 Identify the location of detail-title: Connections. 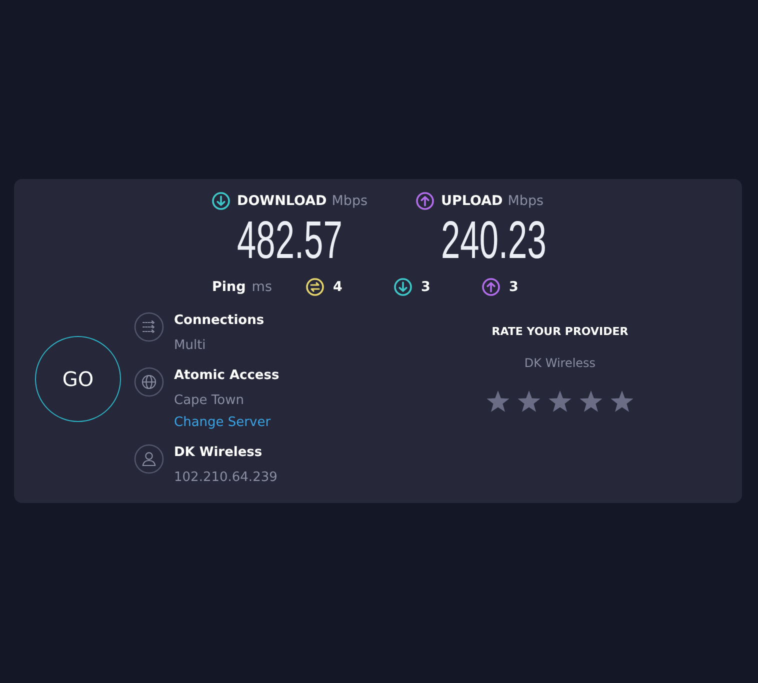
(219, 321).